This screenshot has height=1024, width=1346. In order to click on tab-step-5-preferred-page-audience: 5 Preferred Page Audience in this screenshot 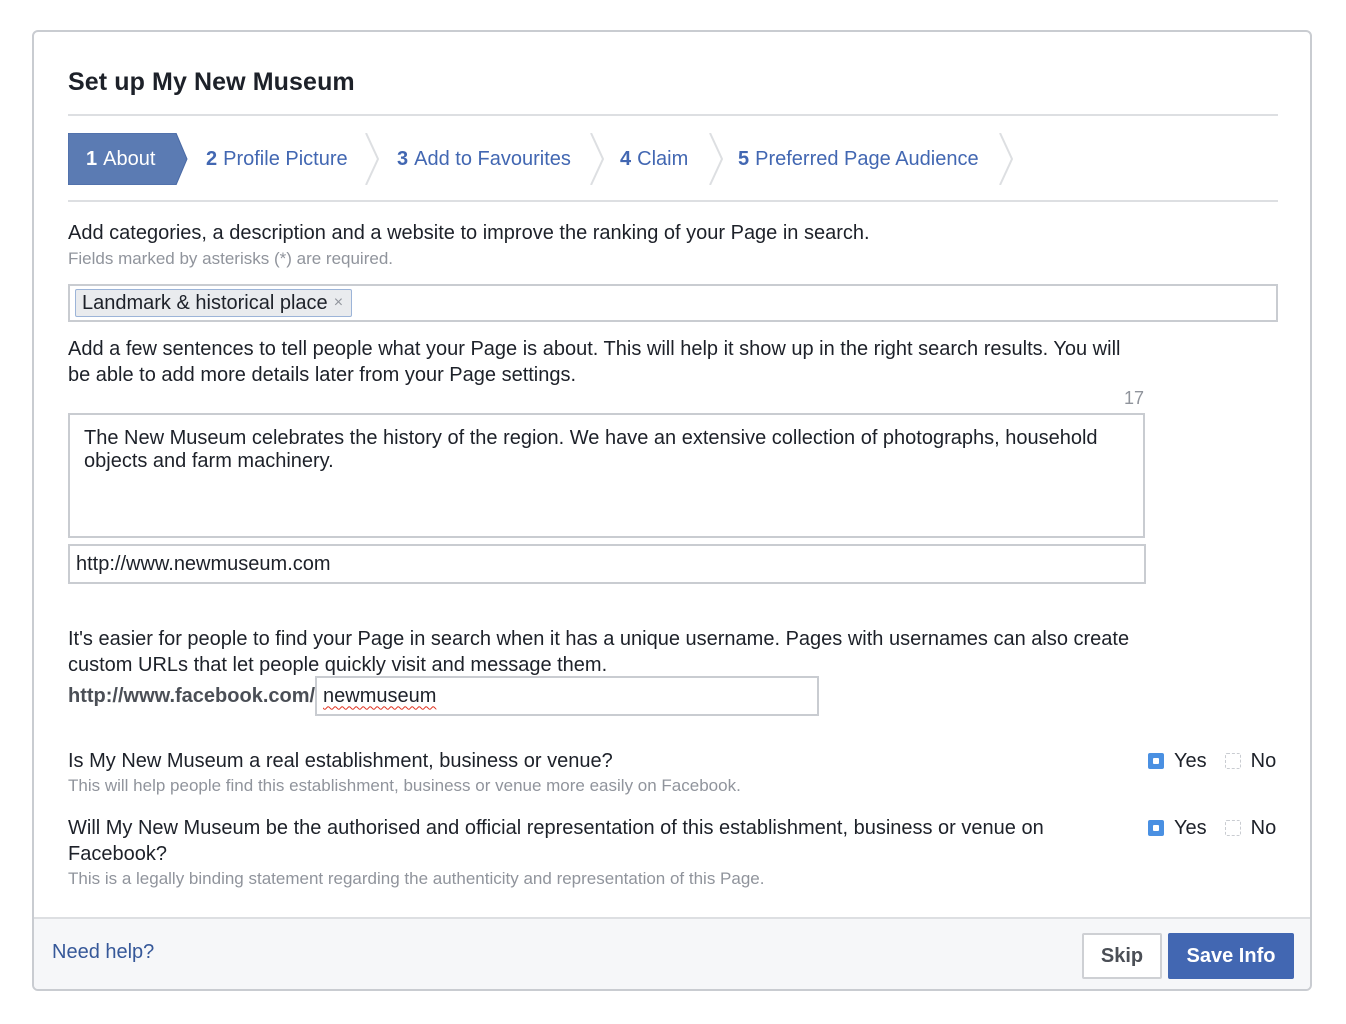, I will do `click(862, 159)`.